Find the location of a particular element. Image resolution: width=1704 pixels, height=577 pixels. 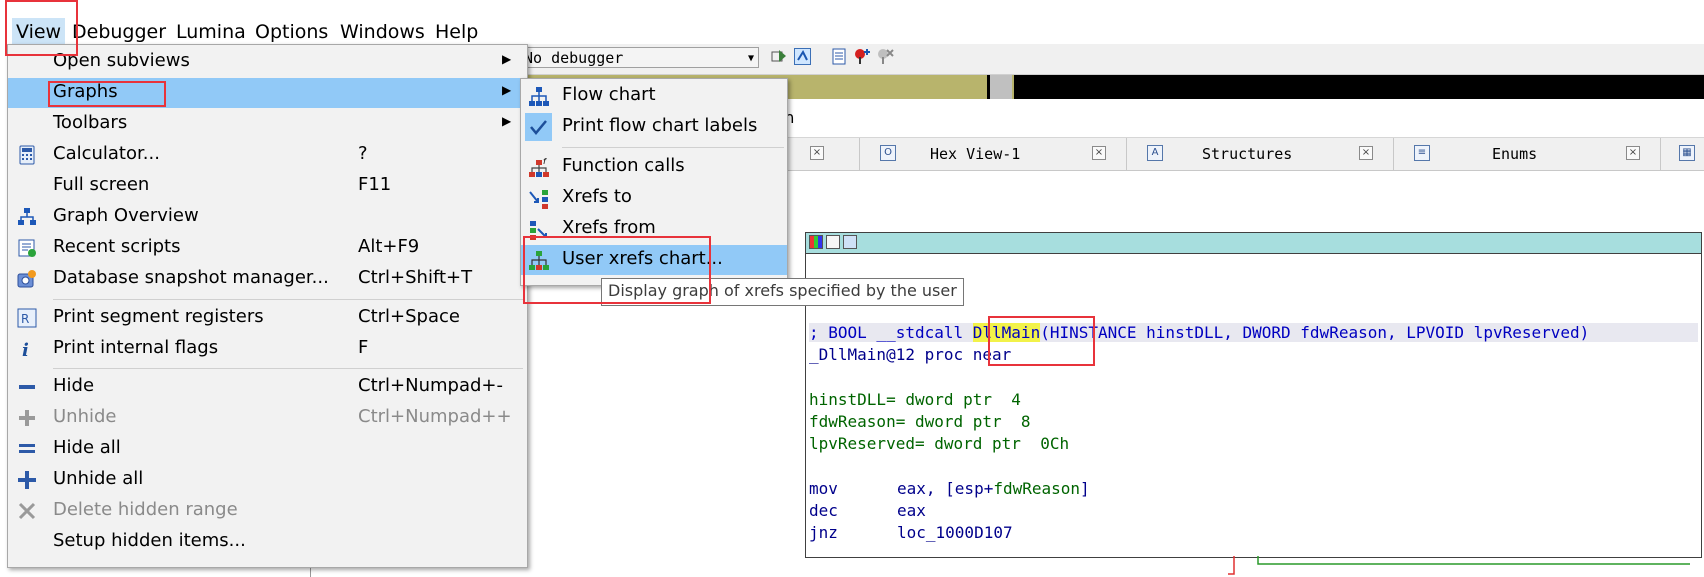

menu-item-hide: Hide Ctrl+Numpad+- is located at coordinates (267, 387).